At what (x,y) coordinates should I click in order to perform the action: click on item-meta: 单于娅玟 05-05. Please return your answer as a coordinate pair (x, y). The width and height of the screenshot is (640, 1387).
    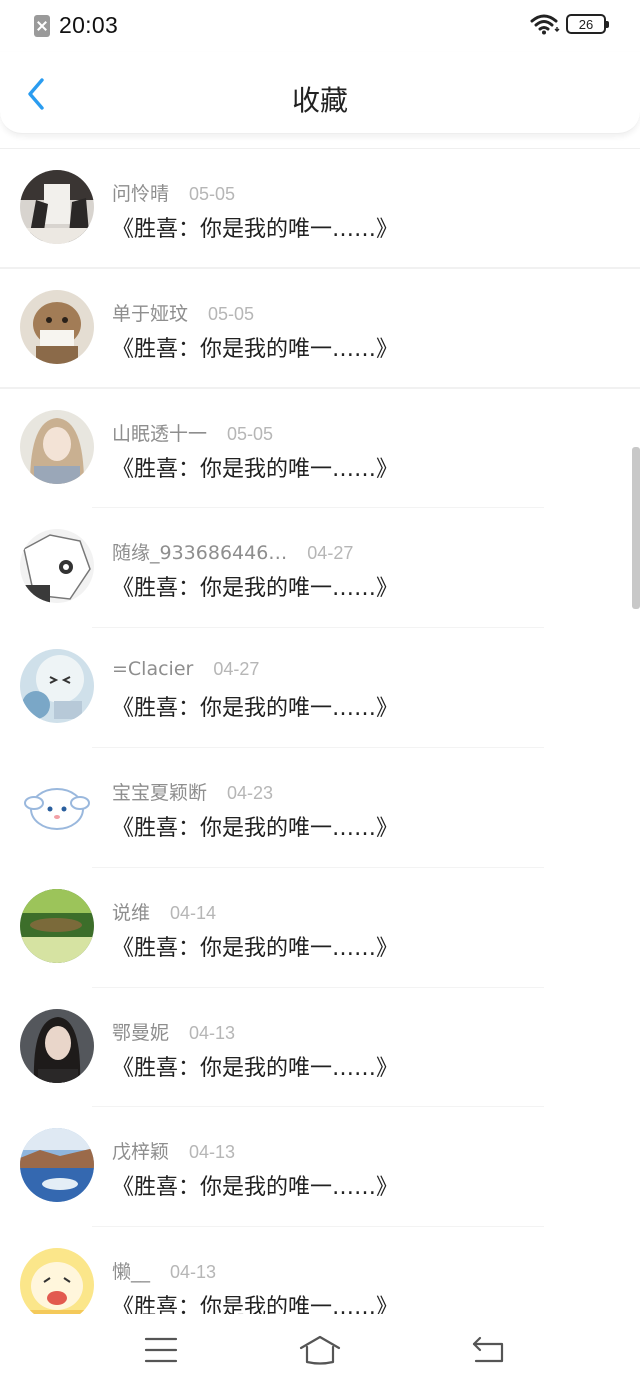
    Looking at the image, I should click on (183, 312).